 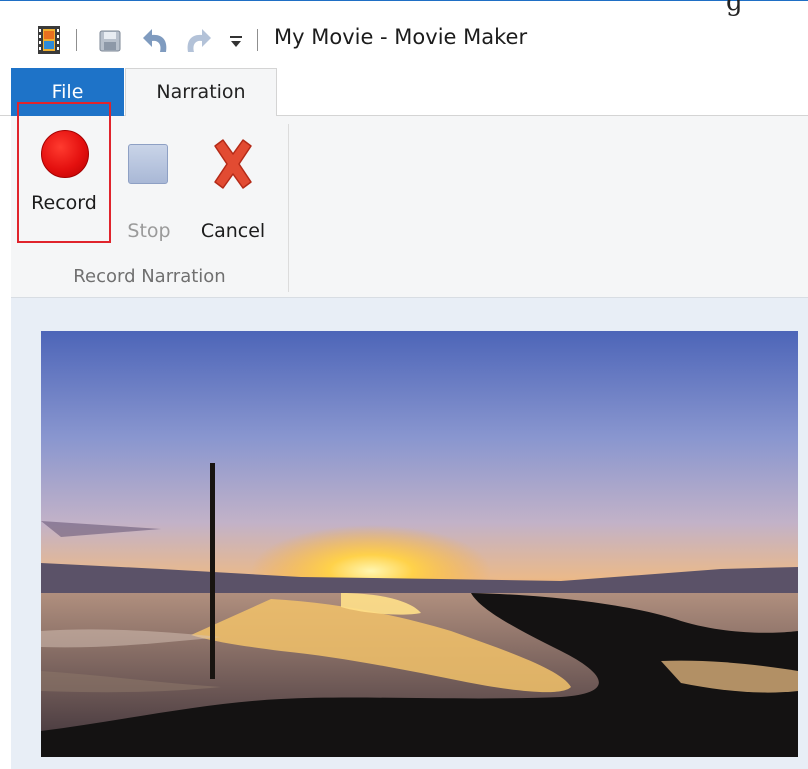 I want to click on save-icon, so click(x=110, y=41).